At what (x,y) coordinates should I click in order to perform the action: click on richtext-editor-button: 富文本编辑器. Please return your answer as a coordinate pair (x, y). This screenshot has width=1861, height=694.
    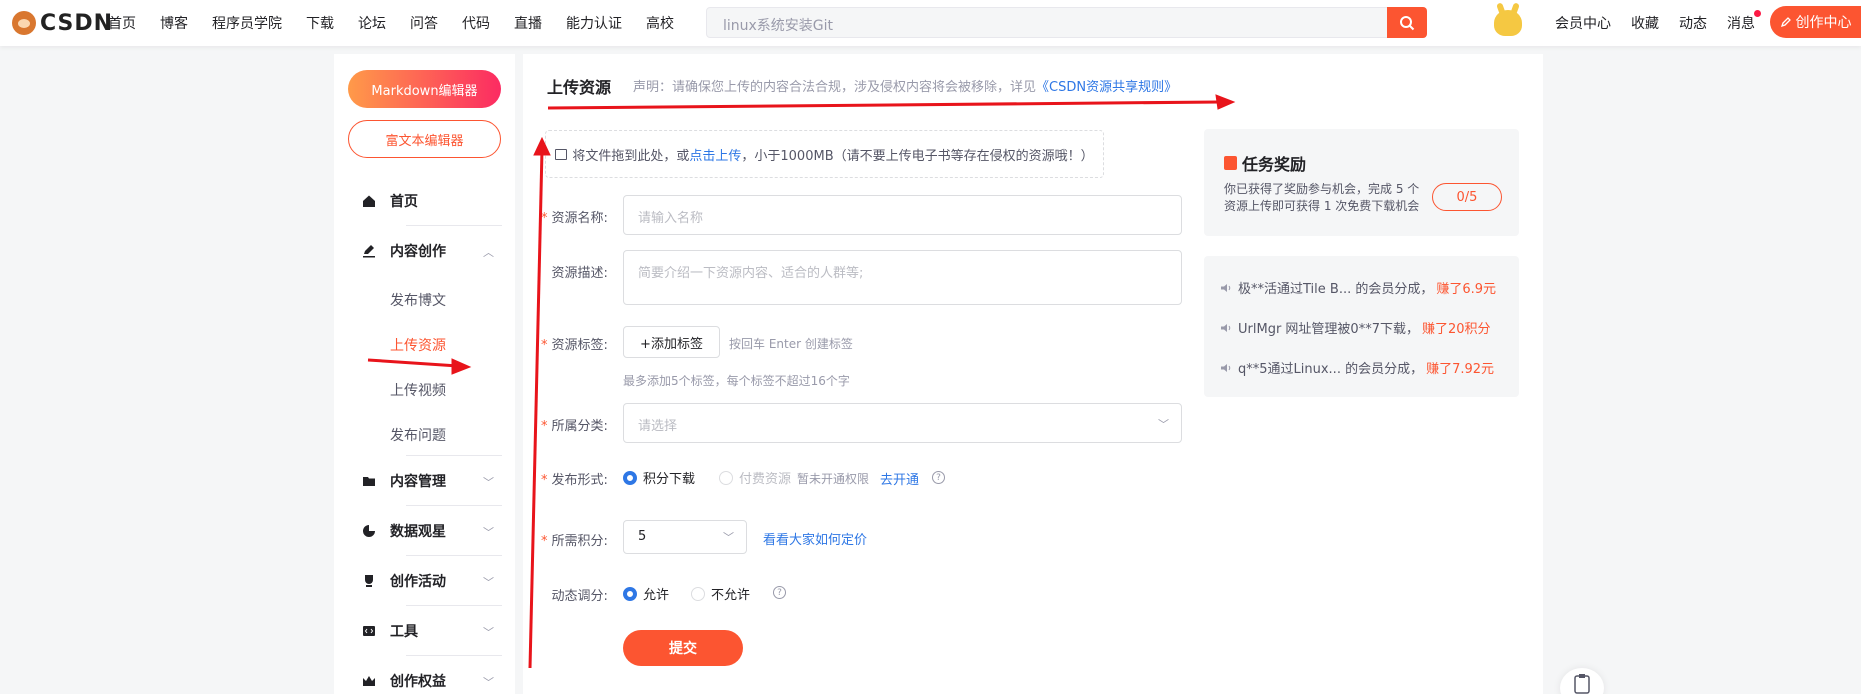
    Looking at the image, I should click on (424, 139).